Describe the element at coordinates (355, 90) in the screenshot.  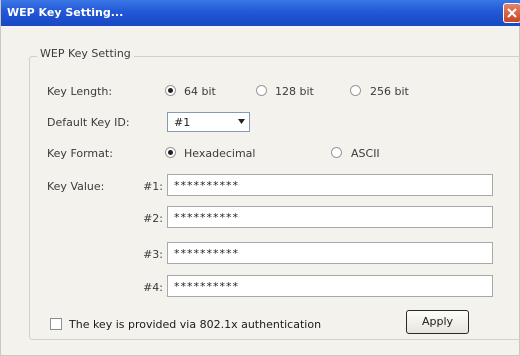
I see `radio-256-bit` at that location.